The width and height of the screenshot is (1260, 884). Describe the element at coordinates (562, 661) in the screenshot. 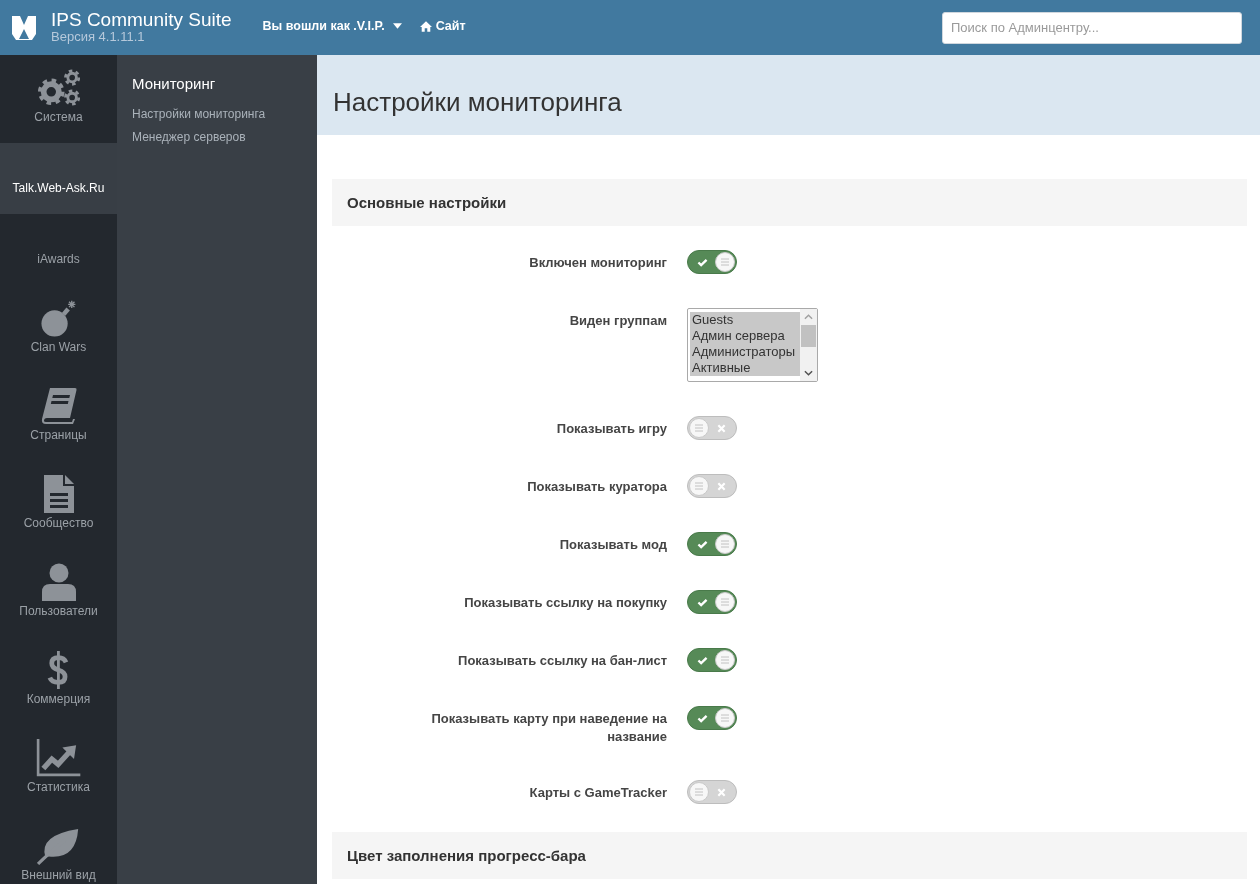

I see `field-label: Показывать ссылку на бан-лист` at that location.